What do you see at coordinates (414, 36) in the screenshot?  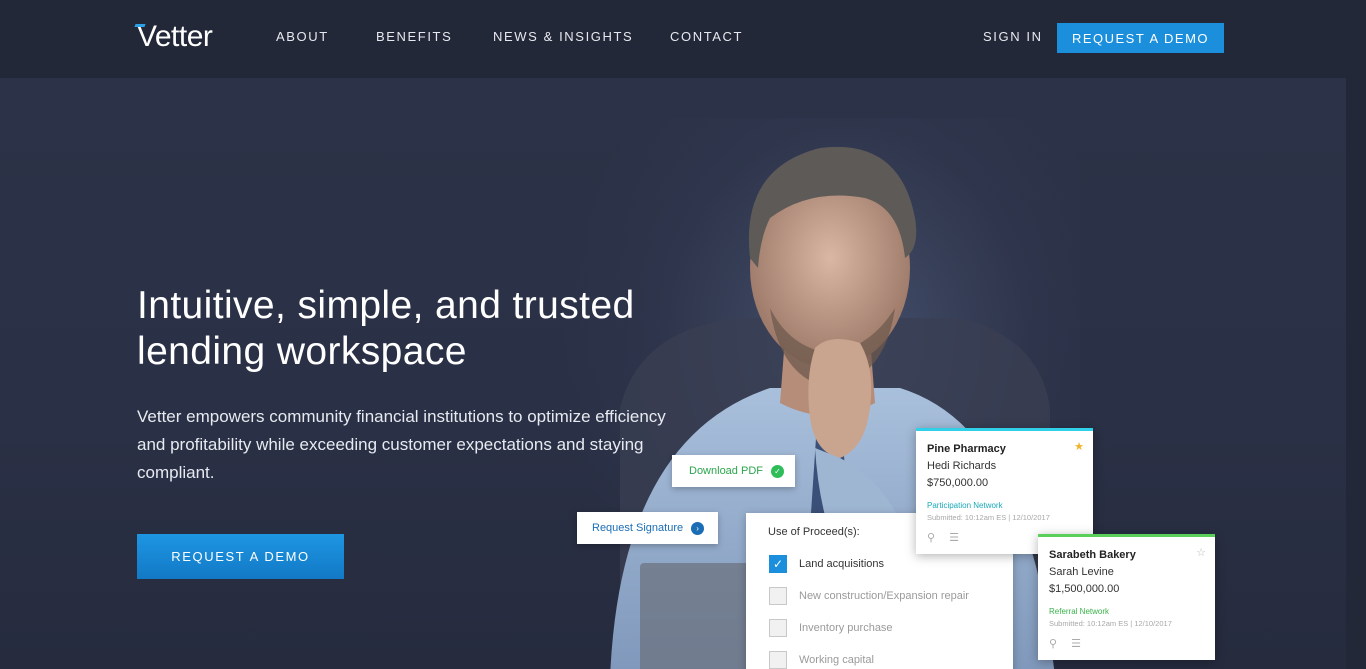 I see `nav-benefits: BENEFITS` at bounding box center [414, 36].